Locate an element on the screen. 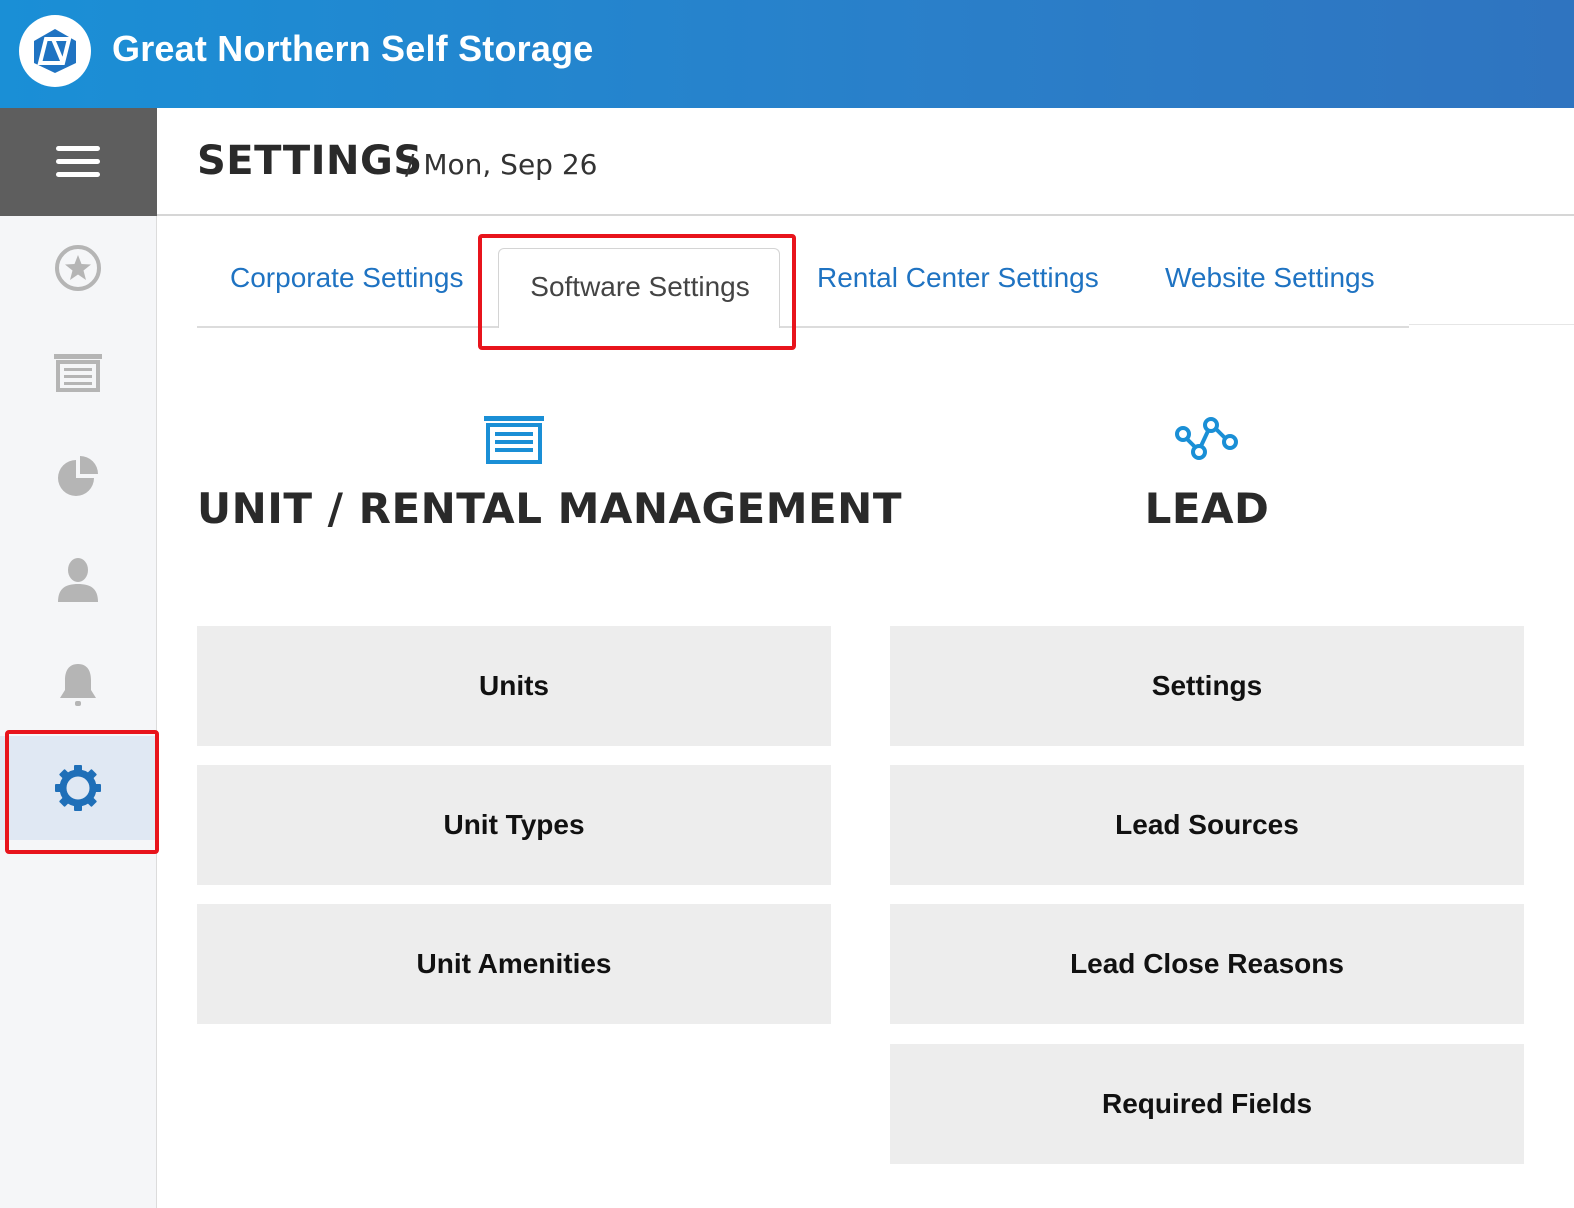  sidebar-item-units is located at coordinates (78, 372).